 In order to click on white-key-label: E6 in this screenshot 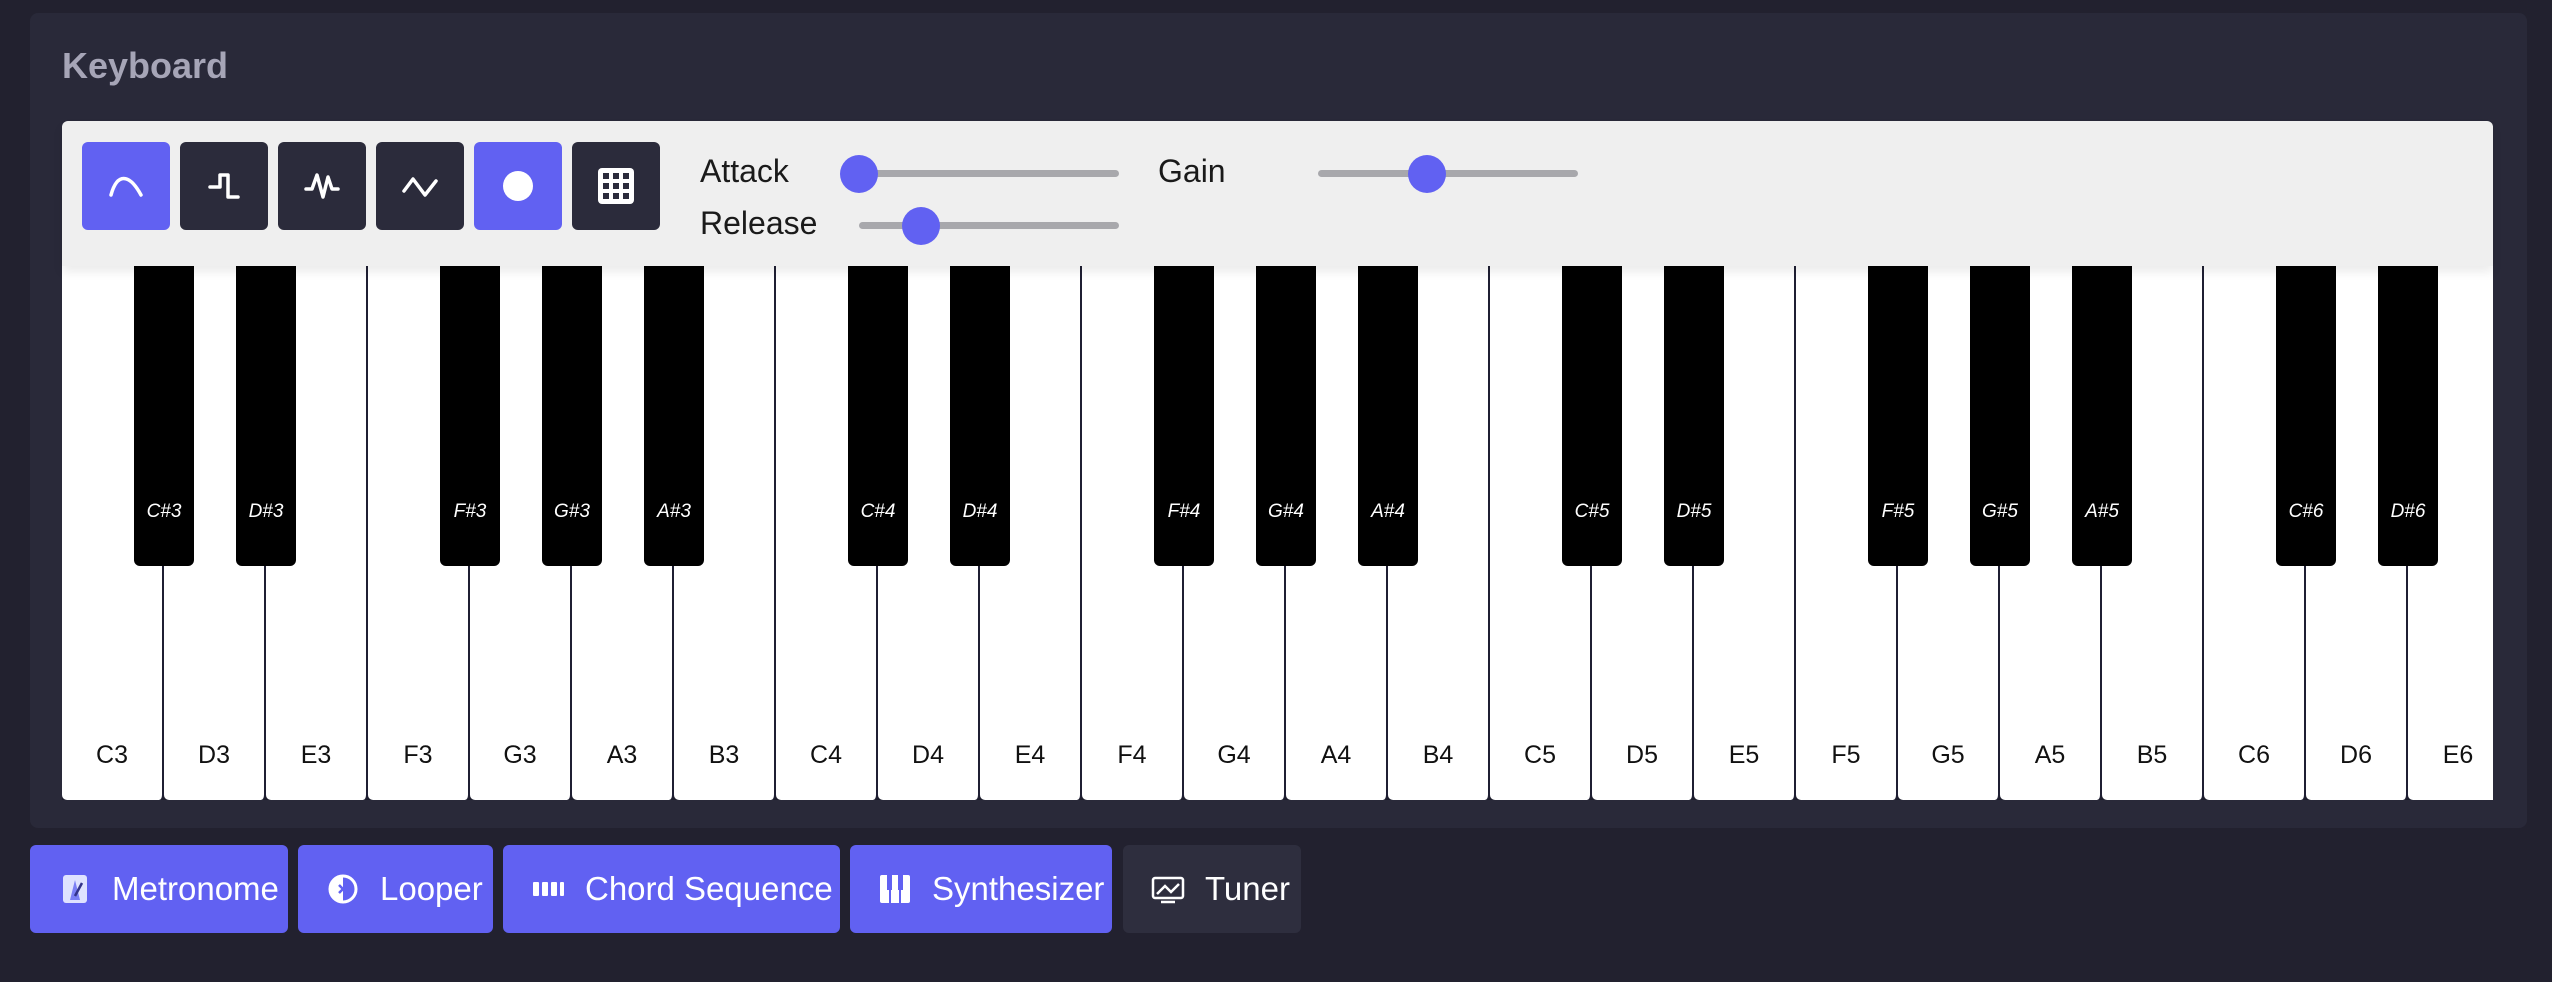, I will do `click(2458, 755)`.